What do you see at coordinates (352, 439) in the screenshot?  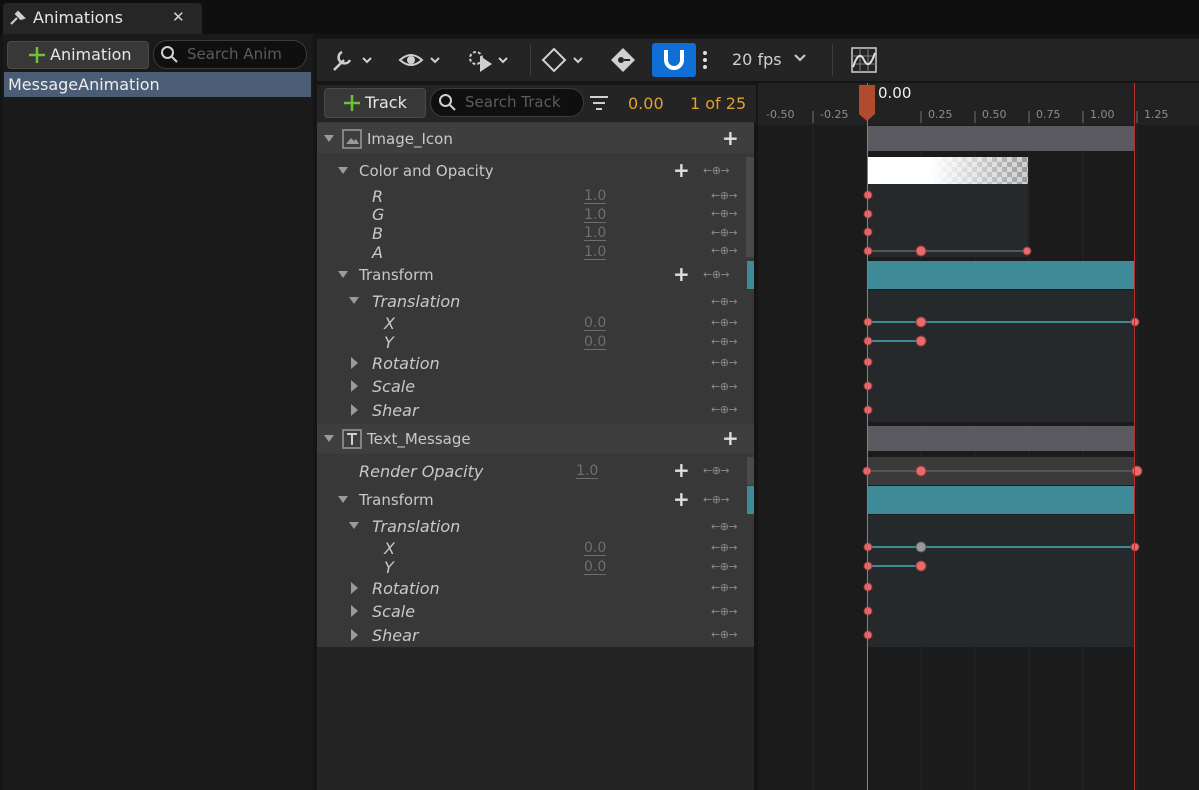 I see `text-widget-icon` at bounding box center [352, 439].